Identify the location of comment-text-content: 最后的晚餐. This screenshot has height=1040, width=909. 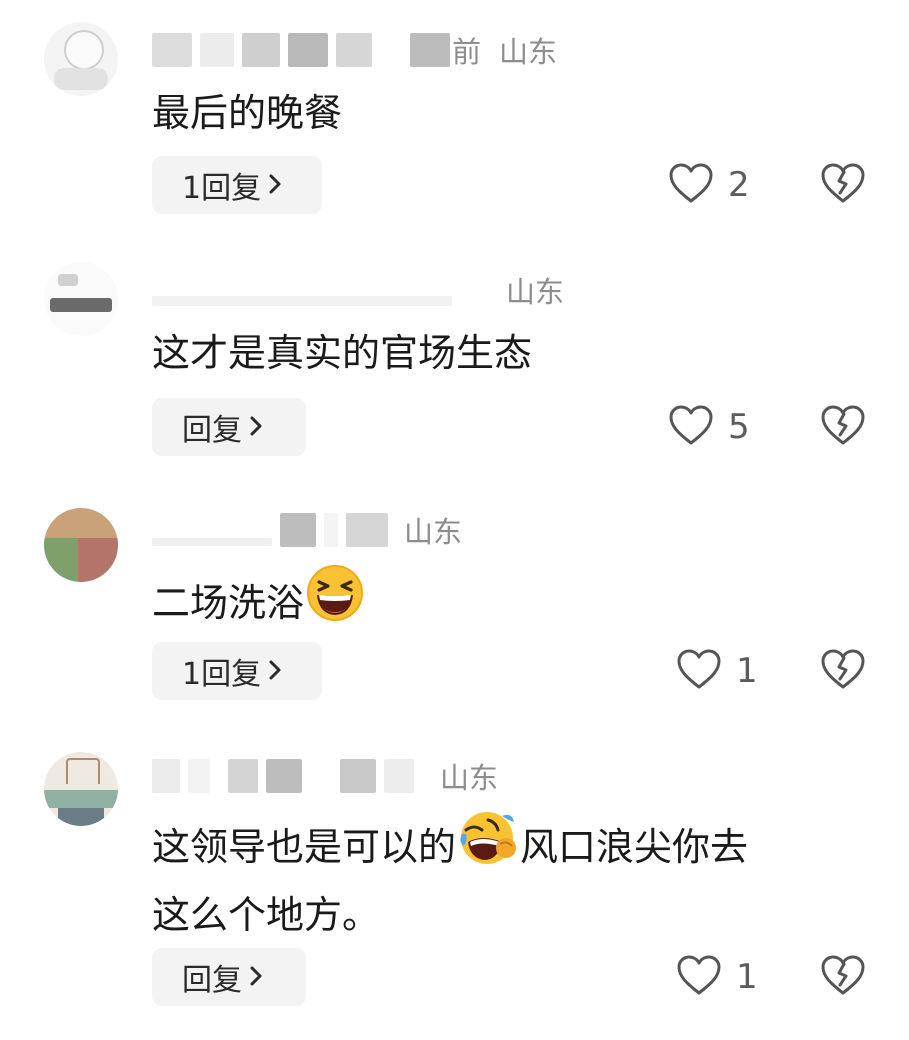
(247, 113).